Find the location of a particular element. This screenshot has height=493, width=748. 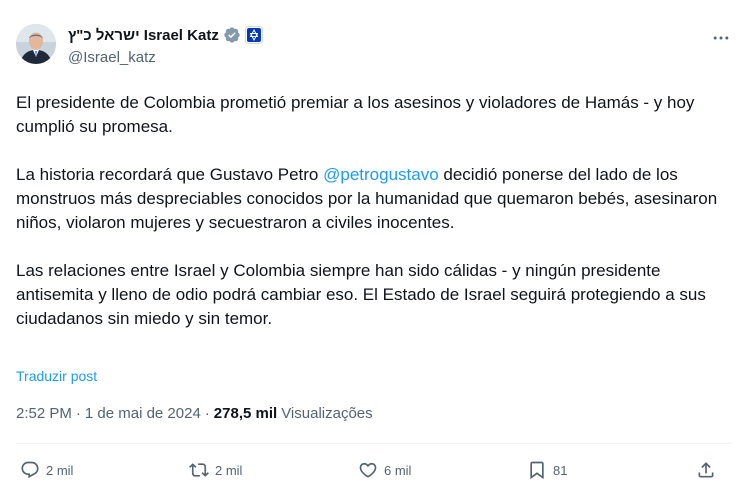

mention-link: @petrogustavo is located at coordinates (381, 174).